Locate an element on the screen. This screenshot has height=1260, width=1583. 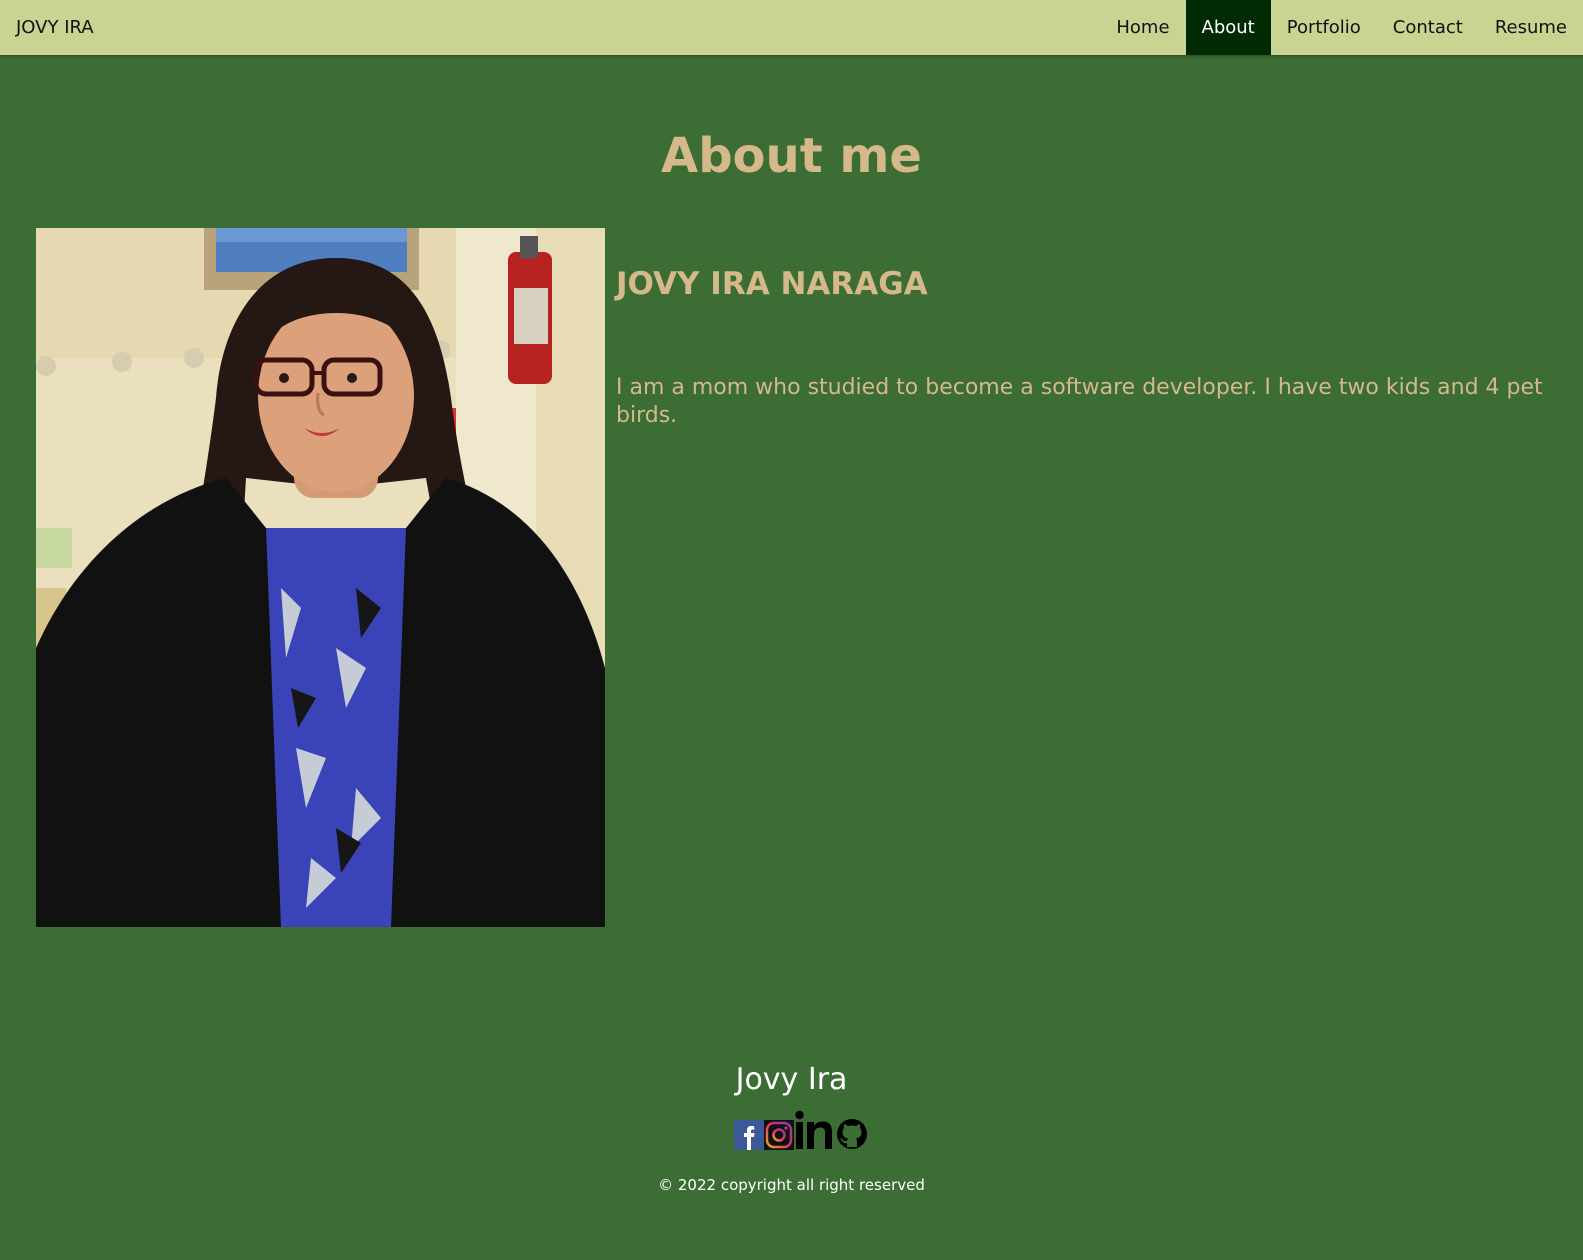
brand-logo: JOVY IRA is located at coordinates (55, 27).